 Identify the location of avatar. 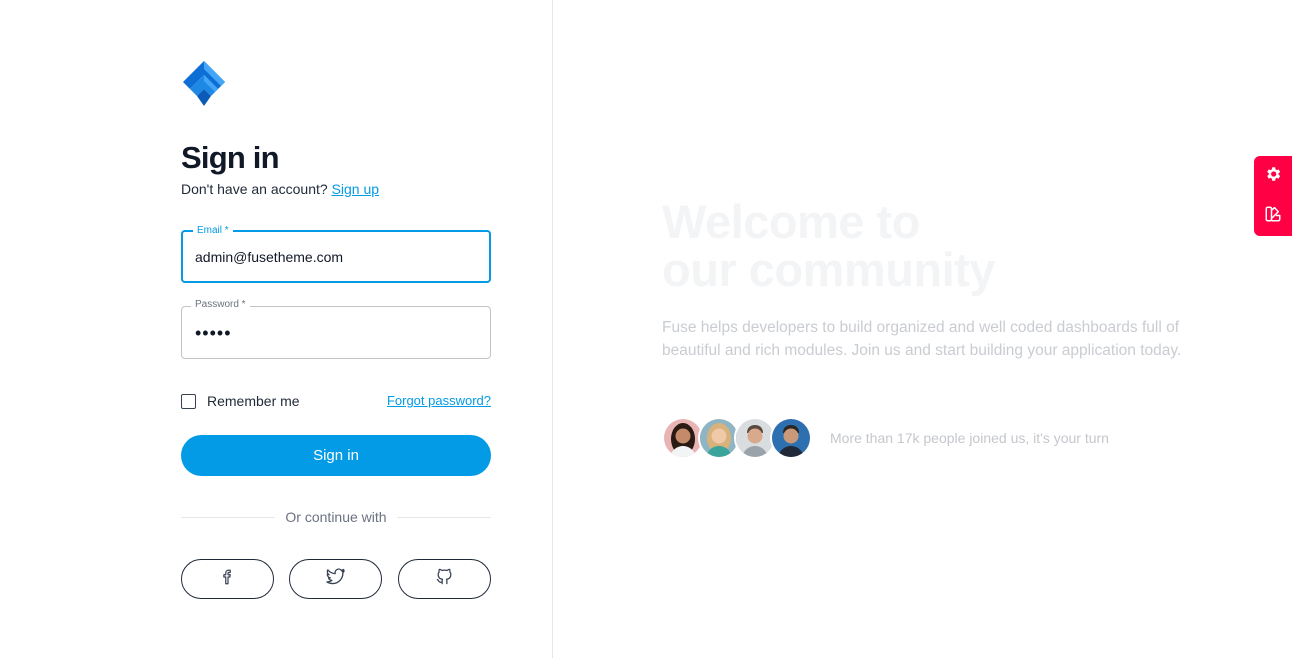
(791, 438).